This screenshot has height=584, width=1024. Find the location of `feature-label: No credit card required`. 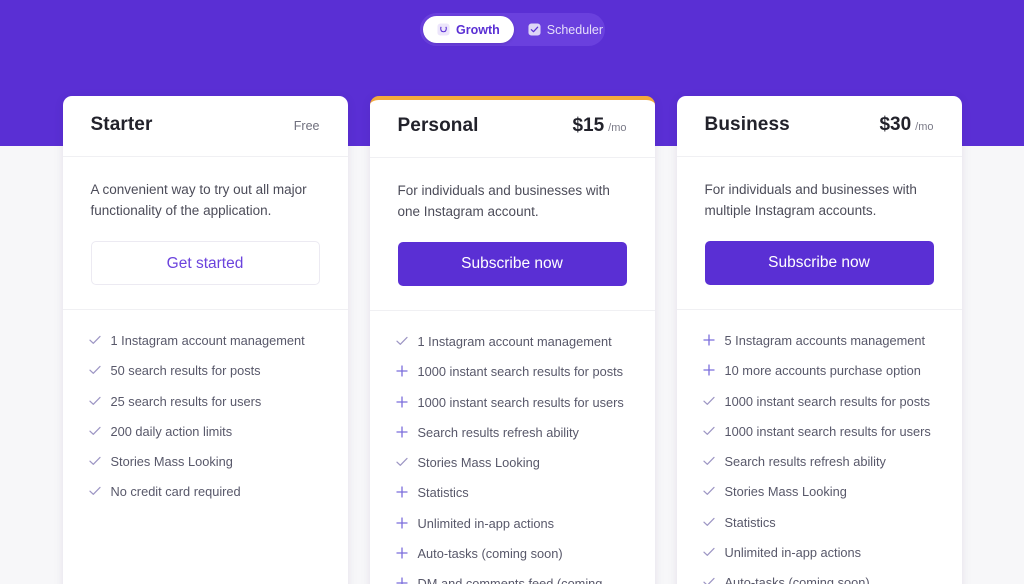

feature-label: No credit card required is located at coordinates (175, 492).